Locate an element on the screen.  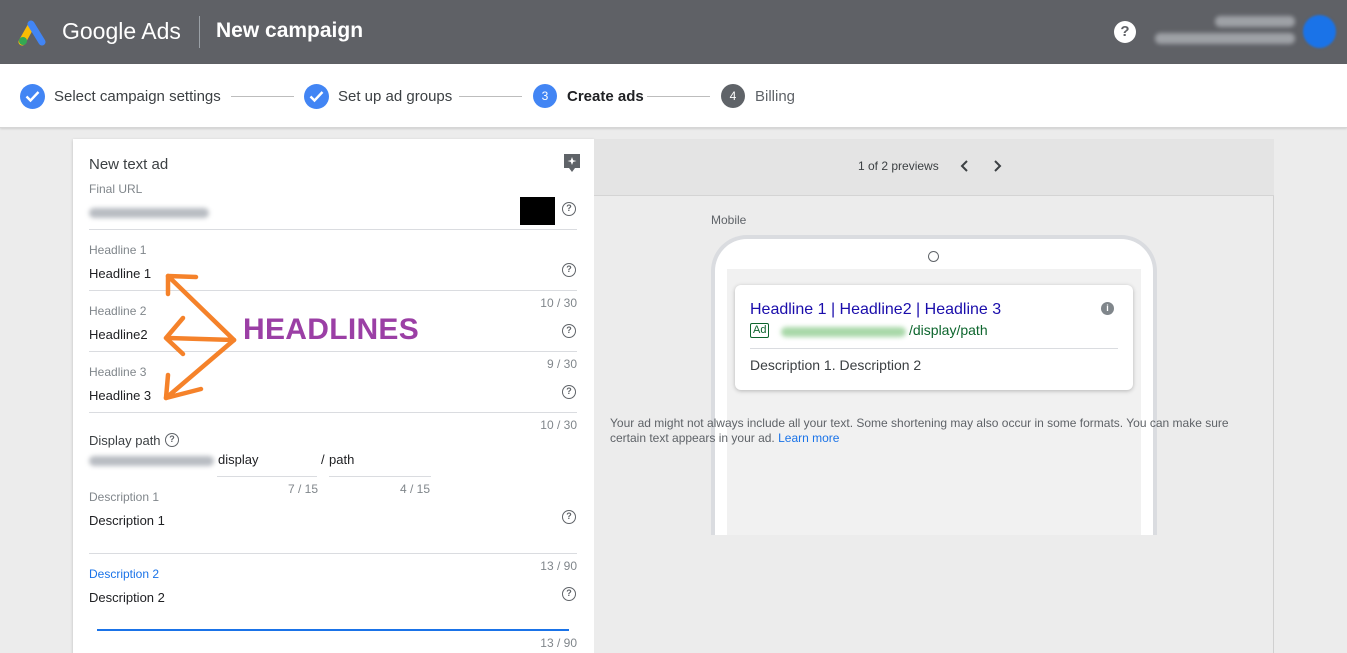
preview-count: 1 of 2 previews is located at coordinates (898, 166).